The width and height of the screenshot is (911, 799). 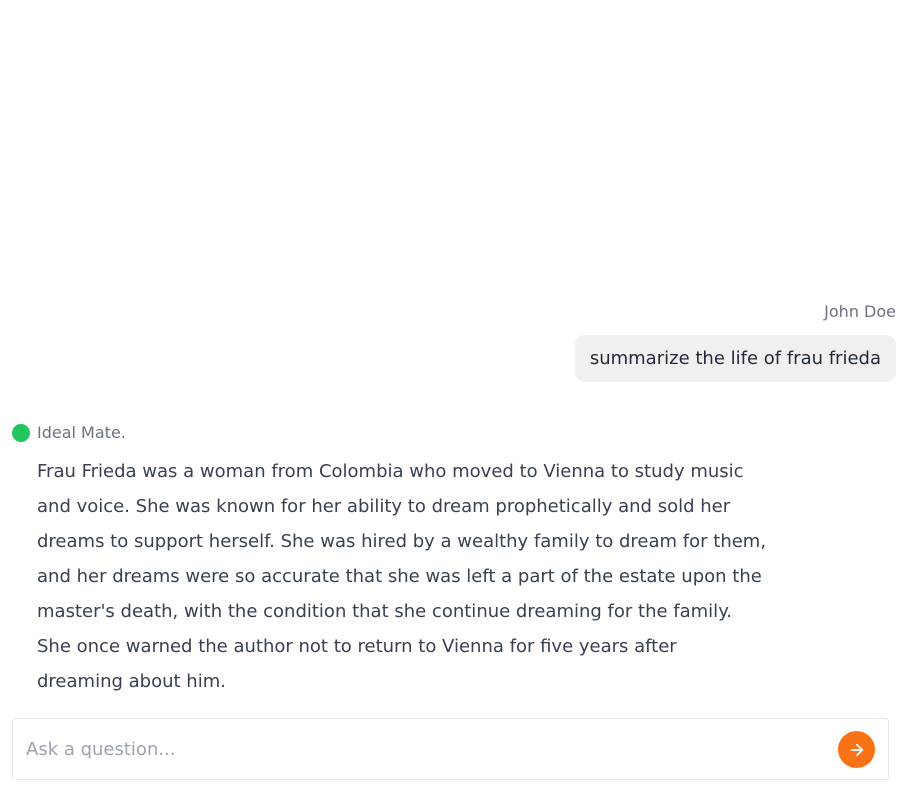 I want to click on online-status-dot, so click(x=21, y=433).